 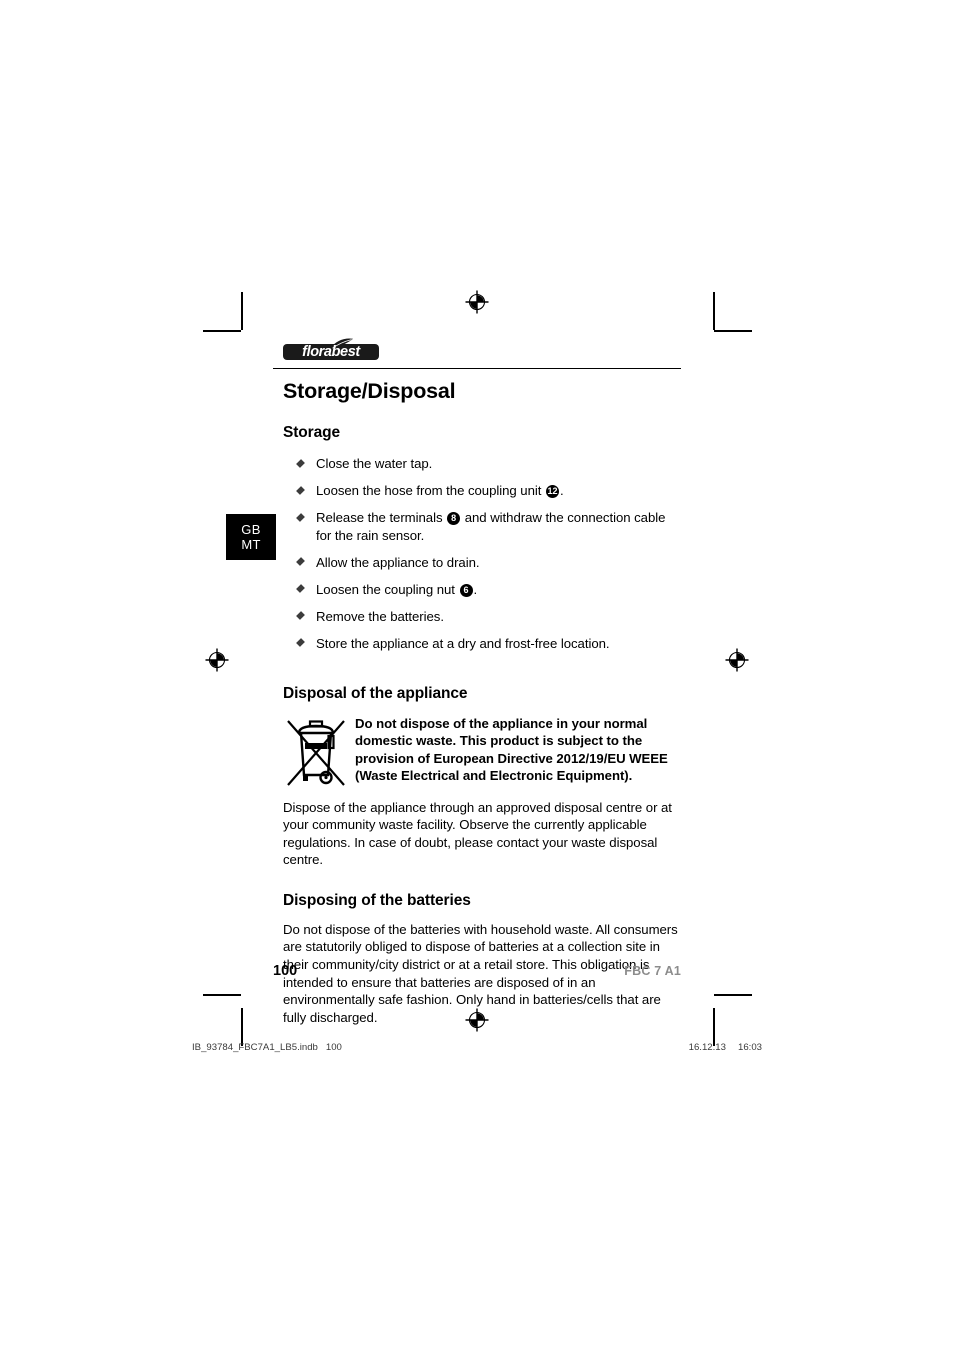 What do you see at coordinates (375, 693) in the screenshot?
I see `section-heading-disposal-appliance: Disposal of the appliance` at bounding box center [375, 693].